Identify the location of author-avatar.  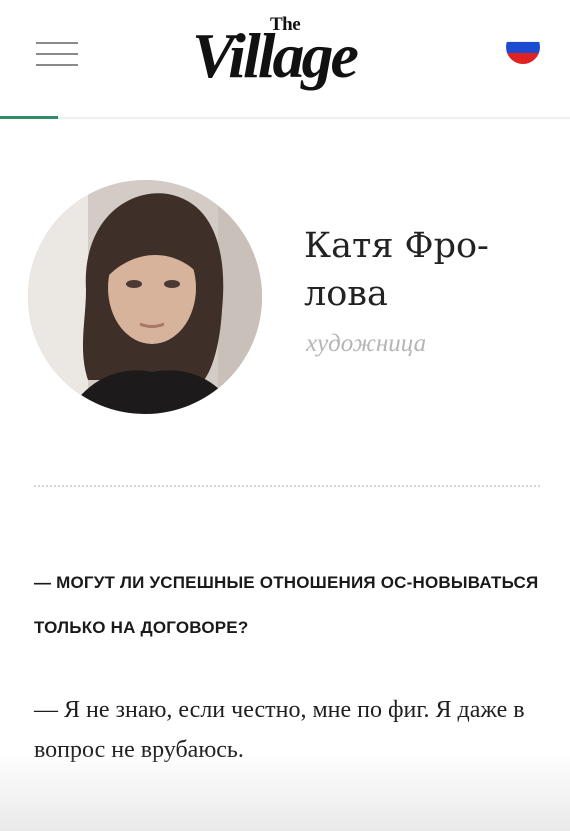
(145, 297).